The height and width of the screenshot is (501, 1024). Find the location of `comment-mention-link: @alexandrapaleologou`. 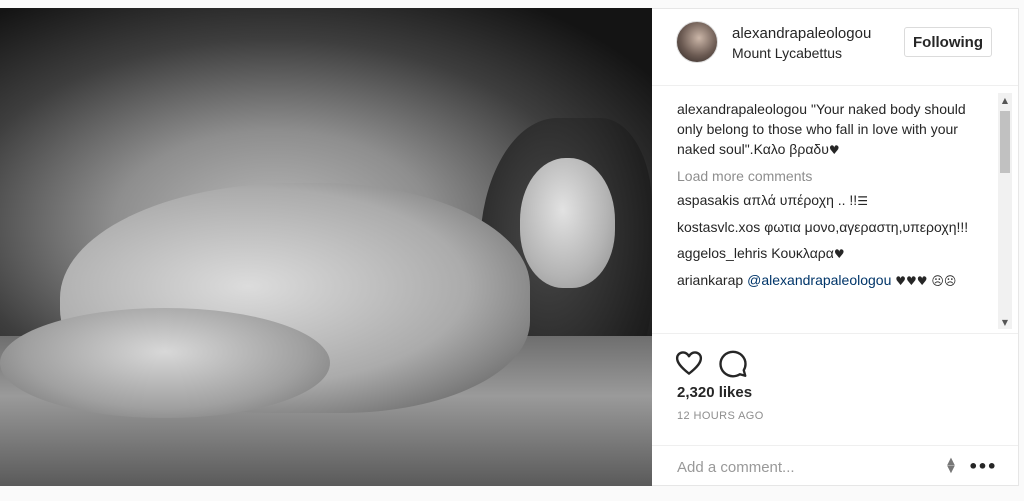

comment-mention-link: @alexandrapaleologou is located at coordinates (819, 280).